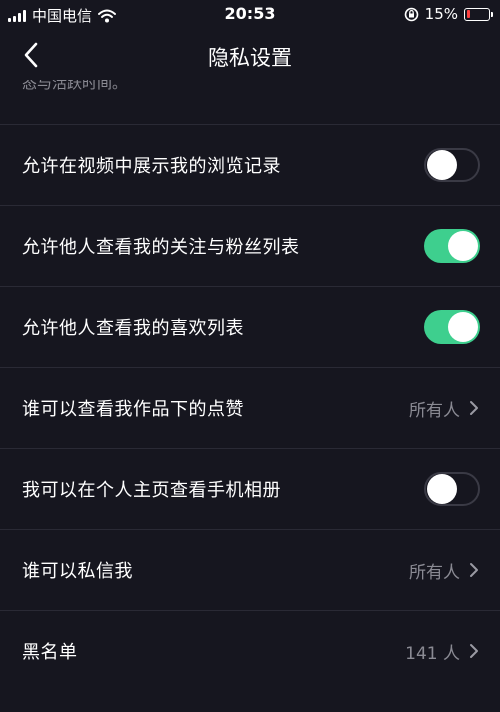  What do you see at coordinates (250, 326) in the screenshot?
I see `settings-row: 允许他人查看我的喜欢列表` at bounding box center [250, 326].